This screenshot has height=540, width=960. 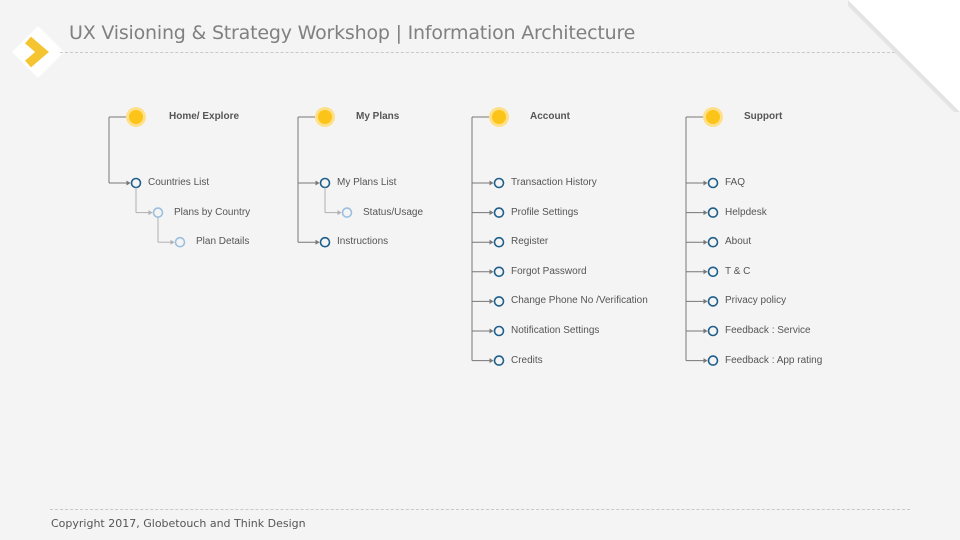 What do you see at coordinates (579, 301) in the screenshot?
I see `section-account-change-phone-no-verification-label: Change Phone No /Verification` at bounding box center [579, 301].